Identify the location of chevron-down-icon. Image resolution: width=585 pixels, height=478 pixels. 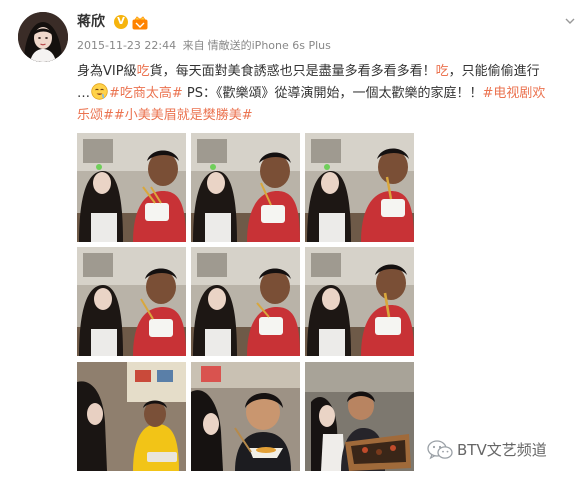
(570, 21).